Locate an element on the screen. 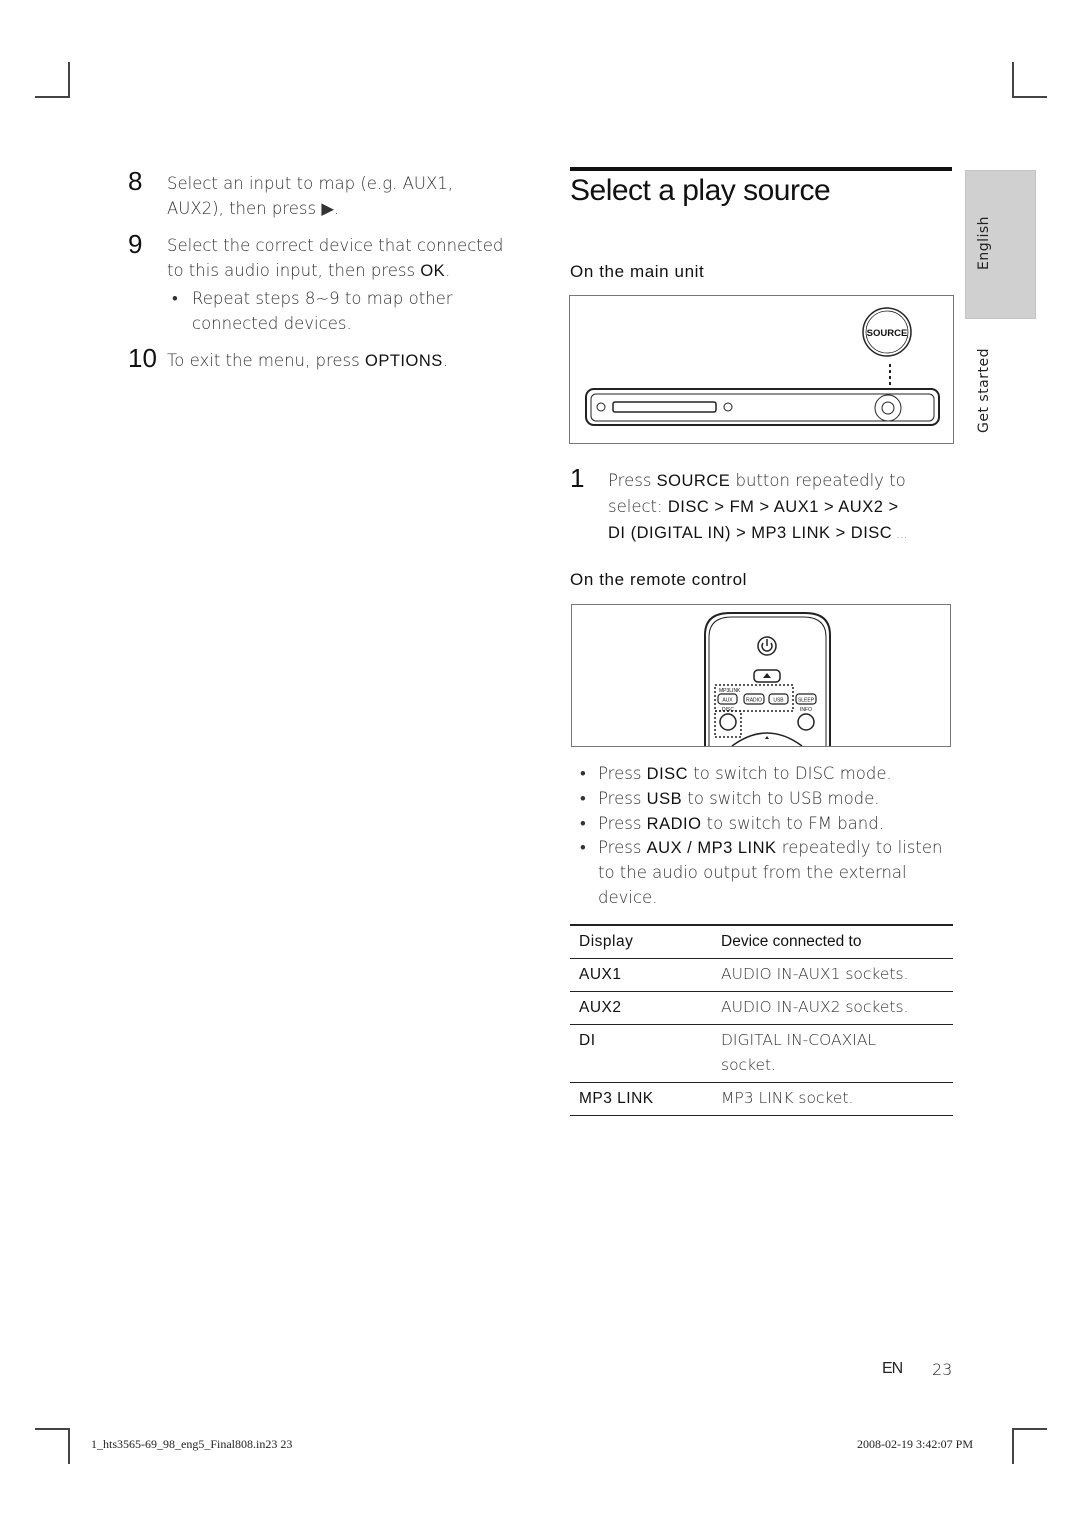 The width and height of the screenshot is (1080, 1524). print-slug-timestamp: 2008-02-19 3:42:07 PM is located at coordinates (915, 1444).